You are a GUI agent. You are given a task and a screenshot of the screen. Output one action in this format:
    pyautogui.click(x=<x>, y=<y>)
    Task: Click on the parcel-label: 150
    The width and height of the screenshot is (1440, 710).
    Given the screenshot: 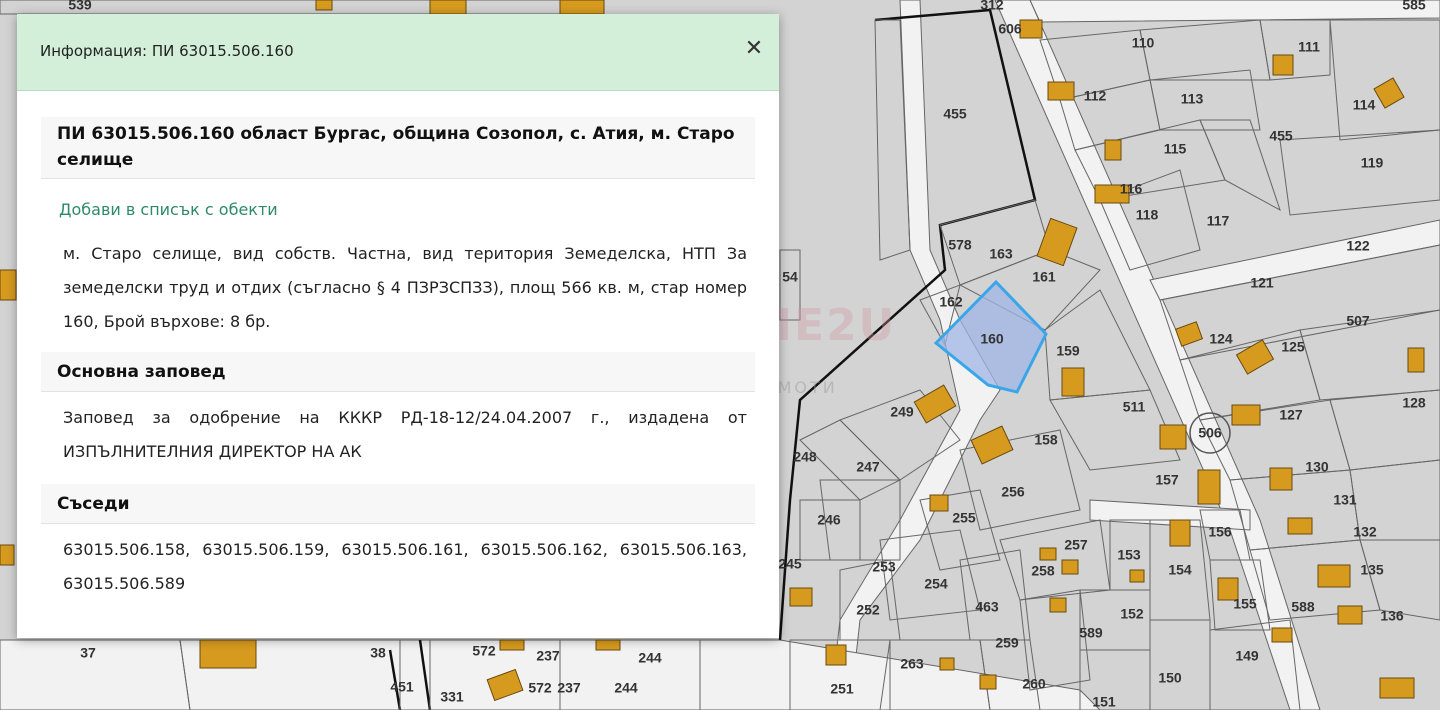 What is the action you would take?
    pyautogui.click(x=1170, y=678)
    